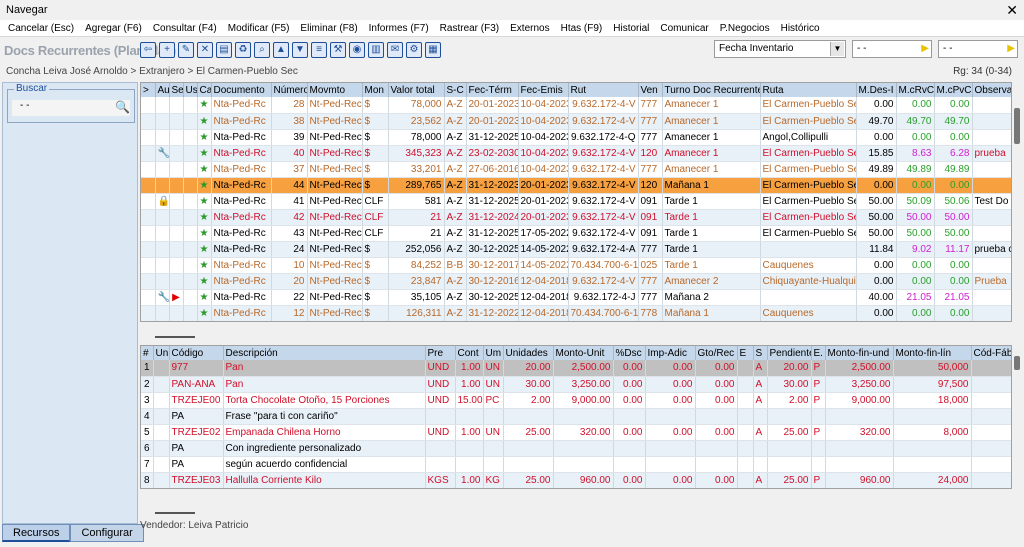 The image size is (1024, 547). Describe the element at coordinates (241, 90) in the screenshot. I see `col-header: Documento` at that location.